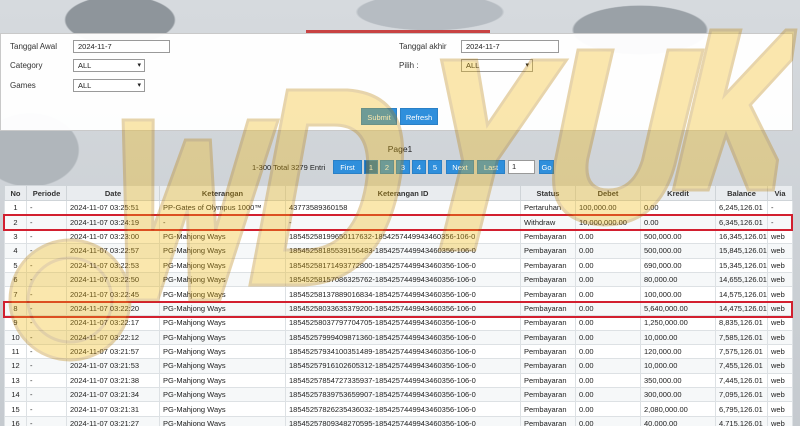 This screenshot has width=800, height=426. What do you see at coordinates (46, 193) in the screenshot?
I see `column-header-periode: Periode` at bounding box center [46, 193].